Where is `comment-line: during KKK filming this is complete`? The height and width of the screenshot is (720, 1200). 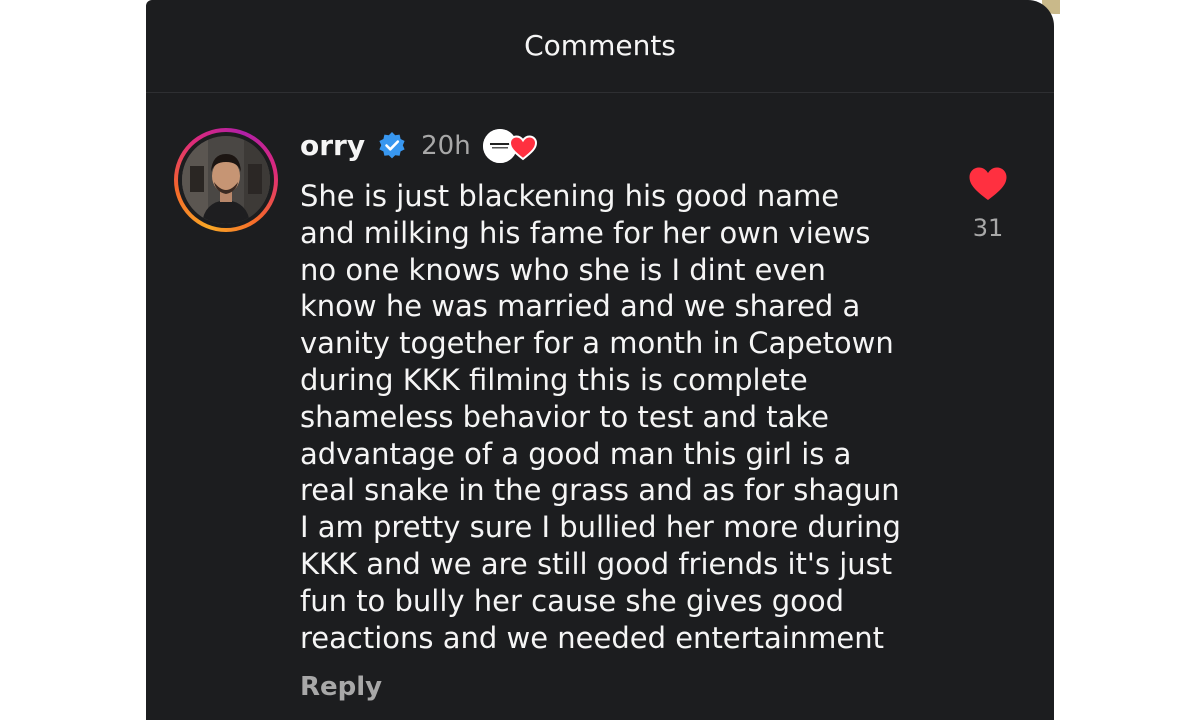
comment-line: during KKK filming this is complete is located at coordinates (554, 379).